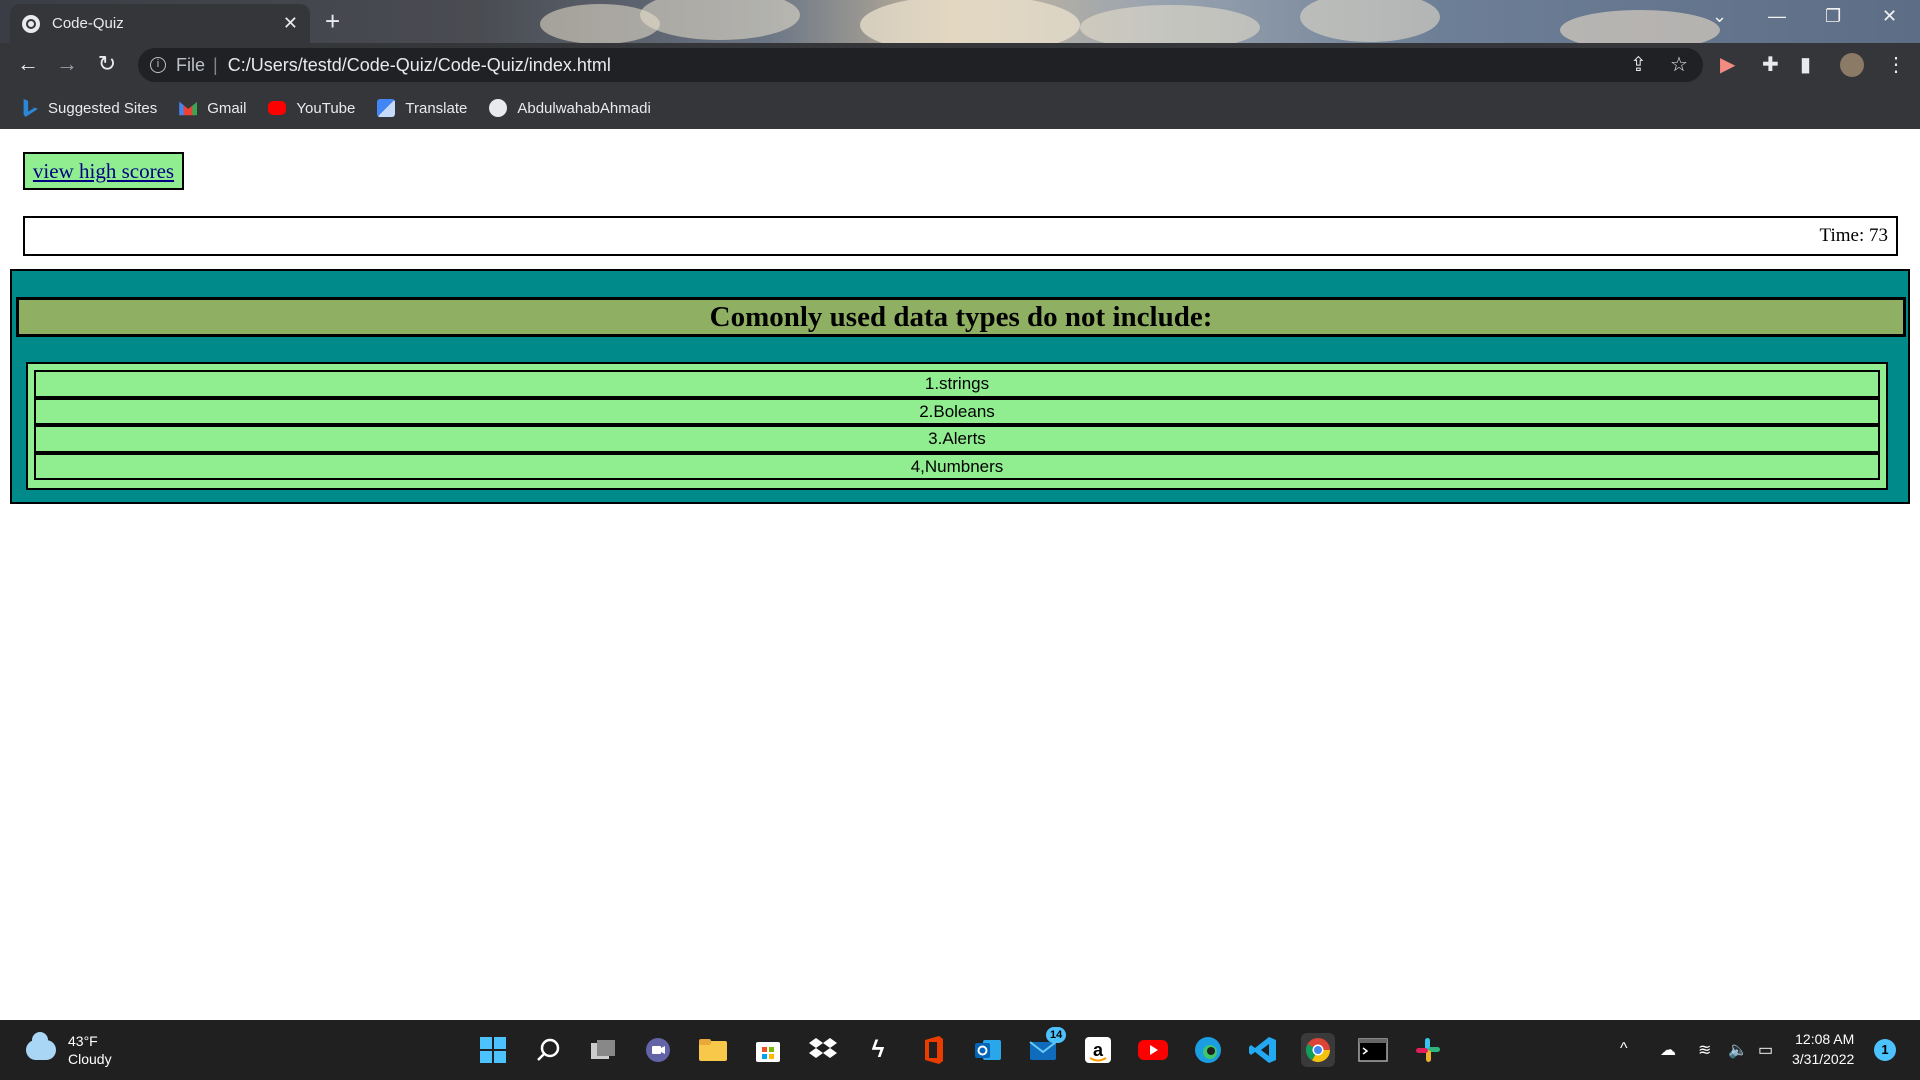 This screenshot has height=1080, width=1920. I want to click on dropbox-icon, so click(823, 1050).